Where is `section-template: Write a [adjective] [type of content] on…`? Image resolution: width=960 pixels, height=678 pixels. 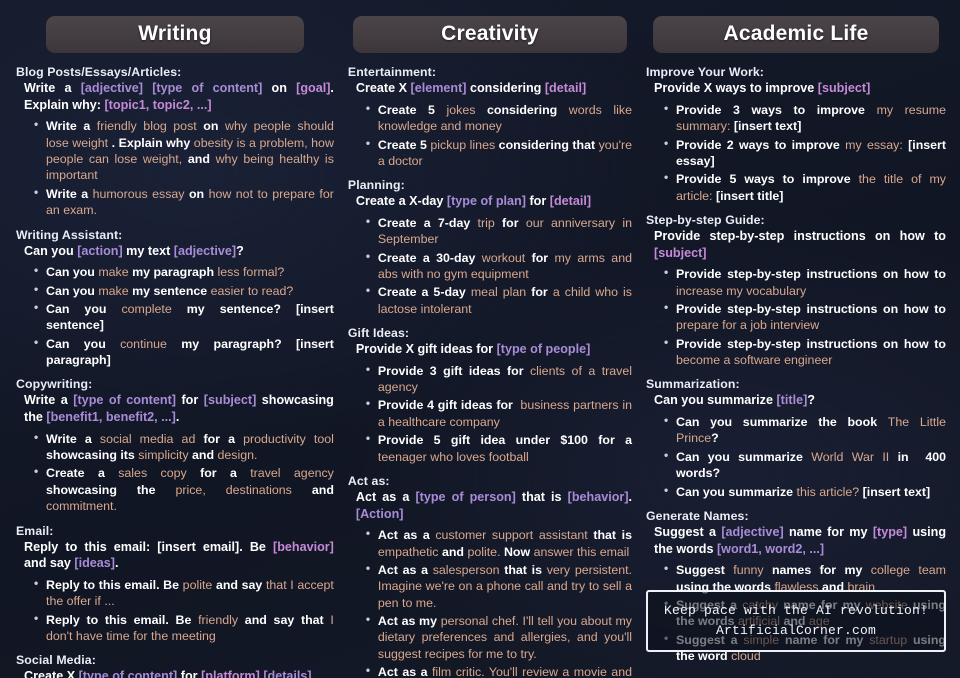
section-template: Write a [adjective] [type of content] on… is located at coordinates (179, 96).